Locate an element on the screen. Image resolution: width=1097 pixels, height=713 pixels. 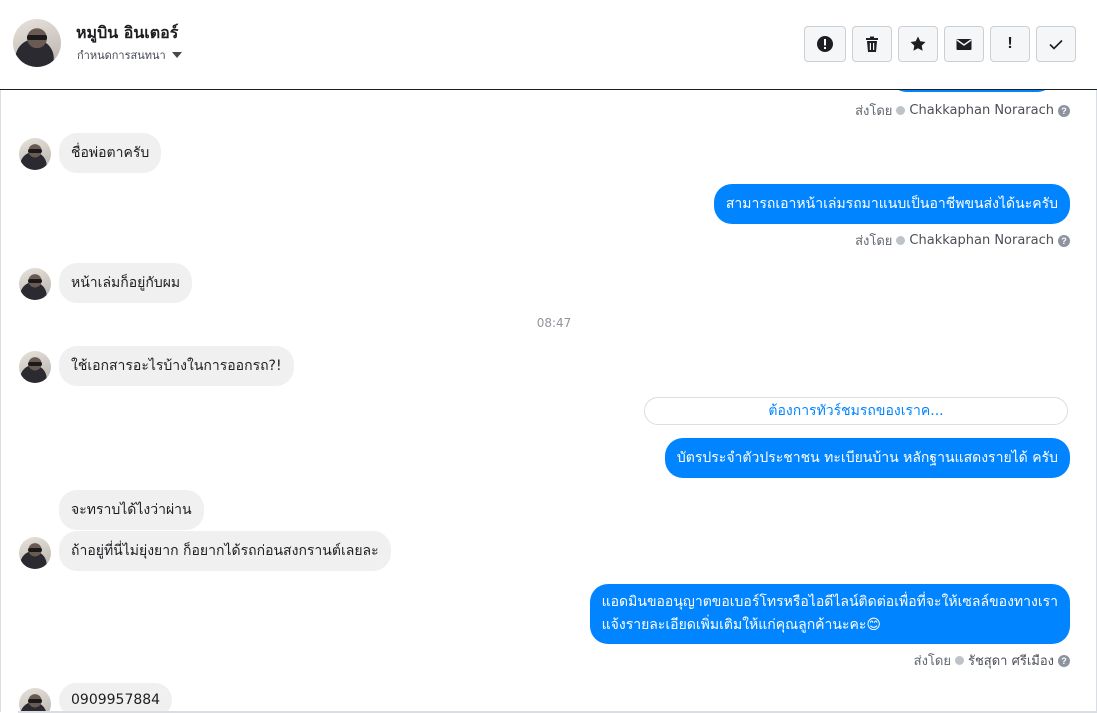
conversation-schedule-label: กำหนดการสนทนา is located at coordinates (121, 55).